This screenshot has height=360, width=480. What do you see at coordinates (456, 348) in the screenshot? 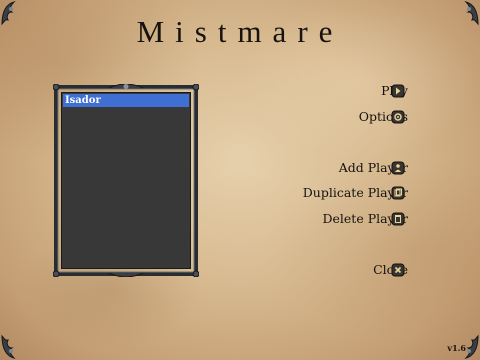
I see `version-label: v1.6` at bounding box center [456, 348].